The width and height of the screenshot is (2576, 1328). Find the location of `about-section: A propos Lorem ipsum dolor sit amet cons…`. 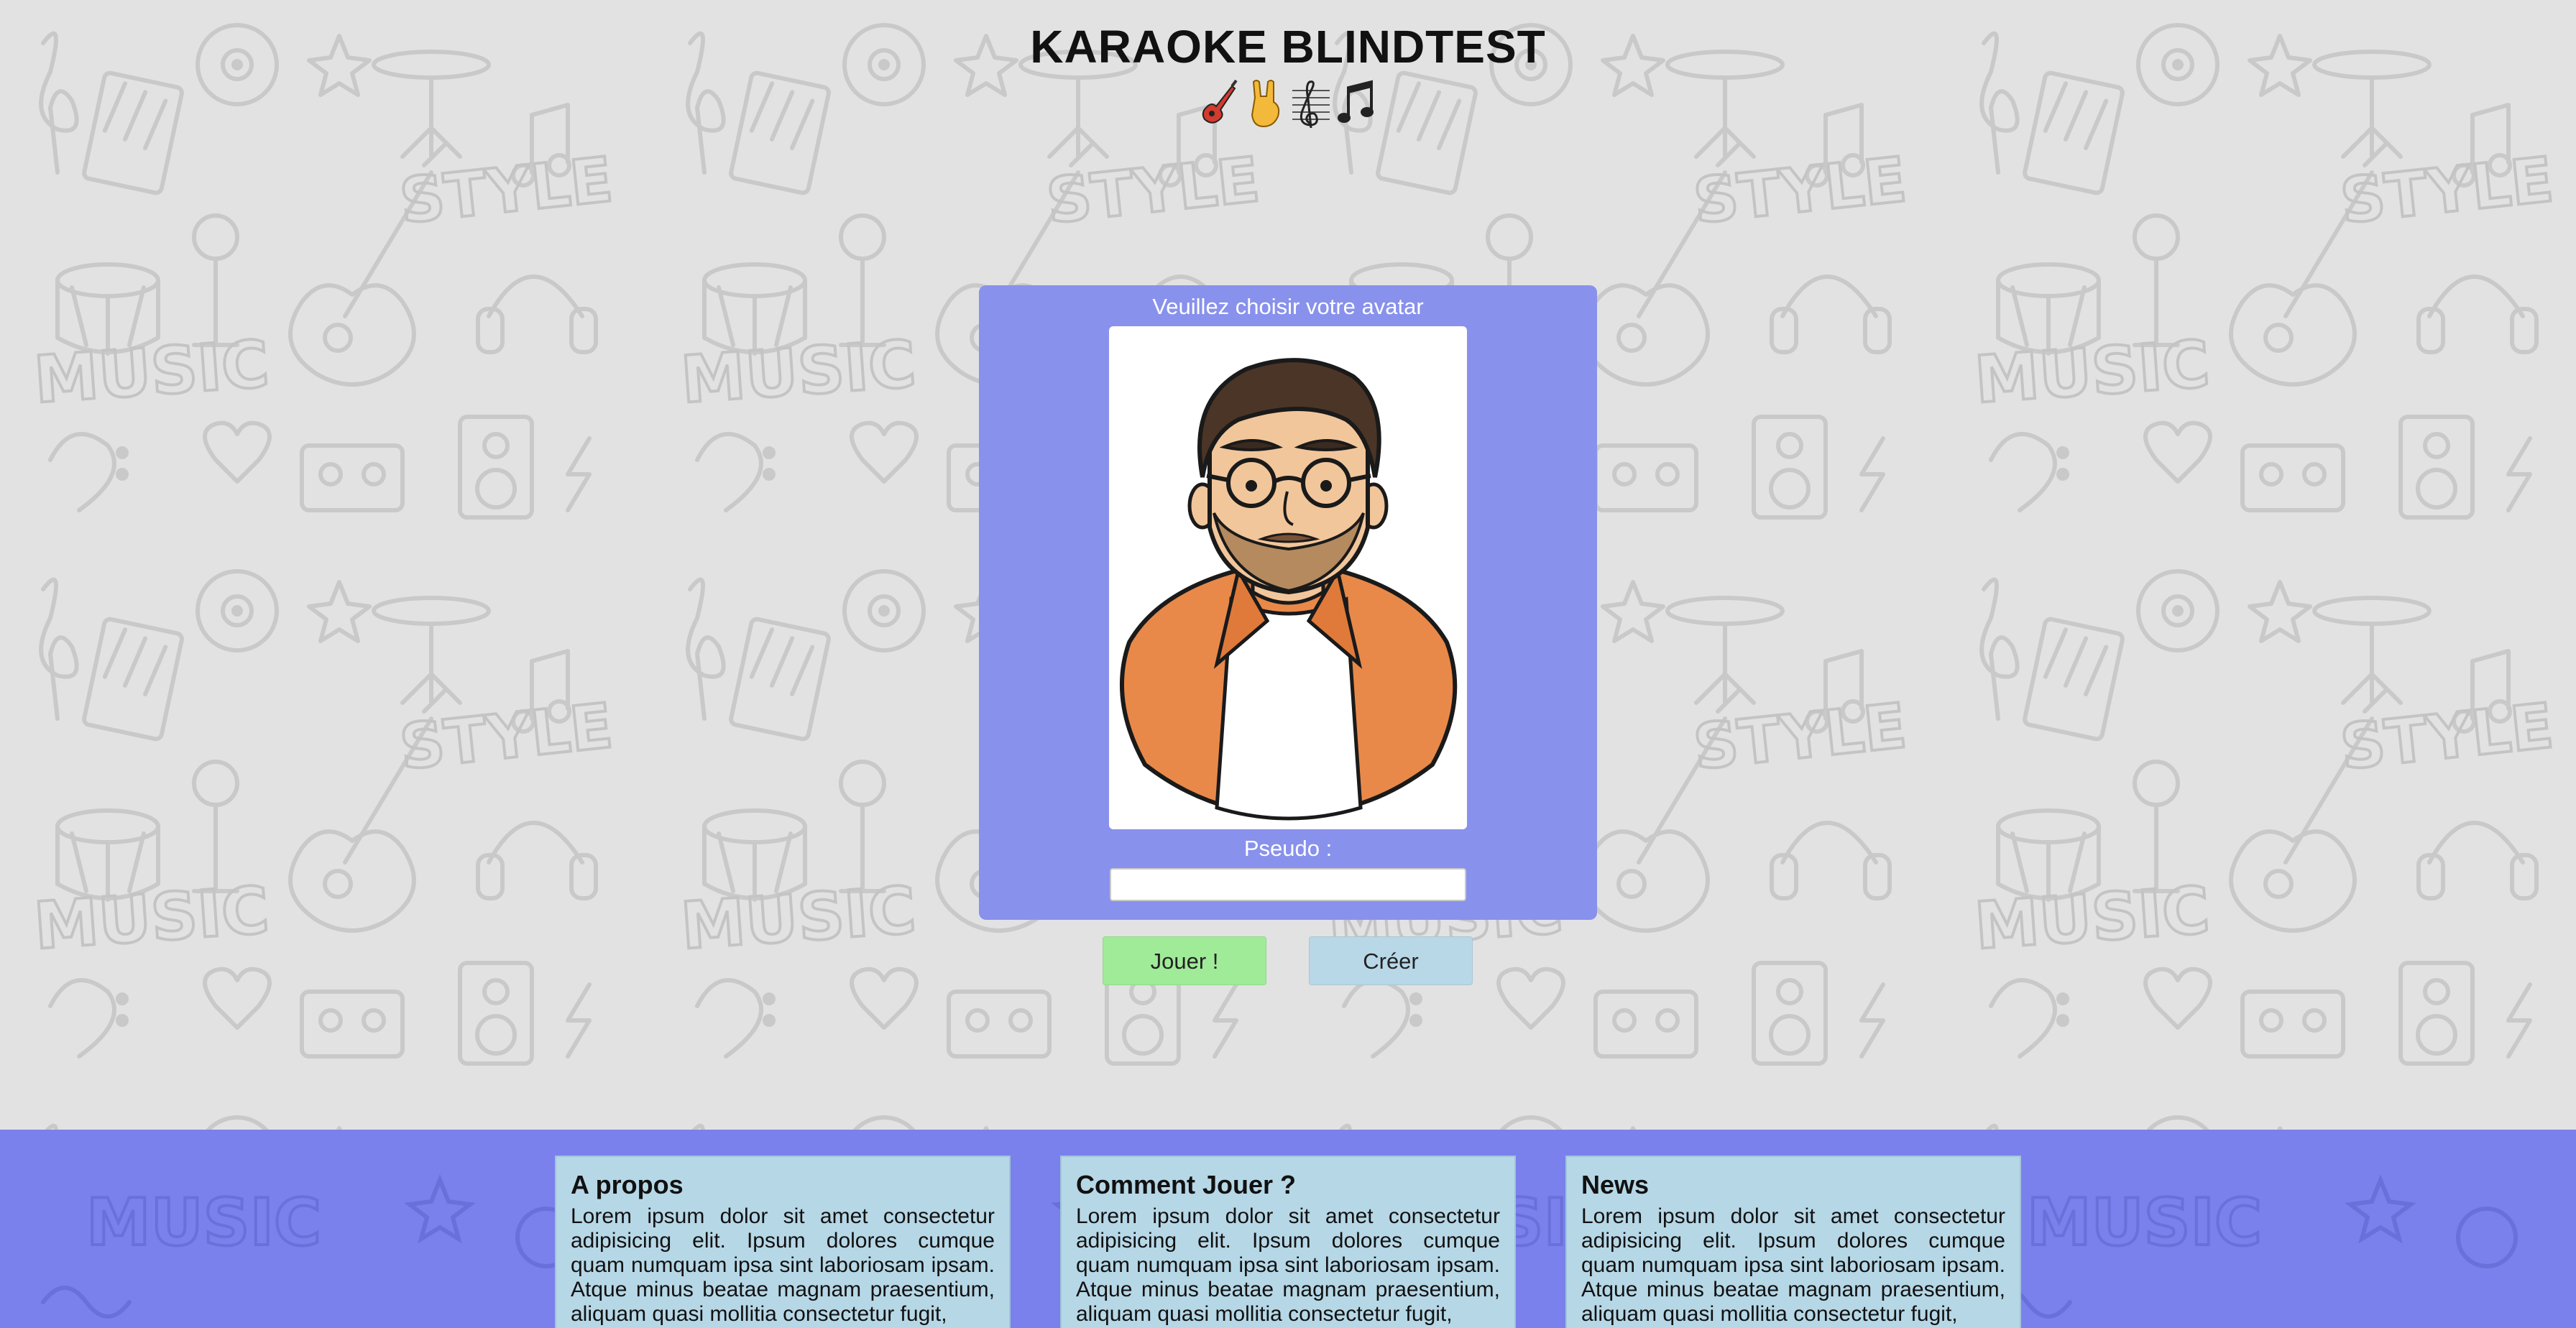

about-section: A propos Lorem ipsum dolor sit amet cons… is located at coordinates (783, 1242).